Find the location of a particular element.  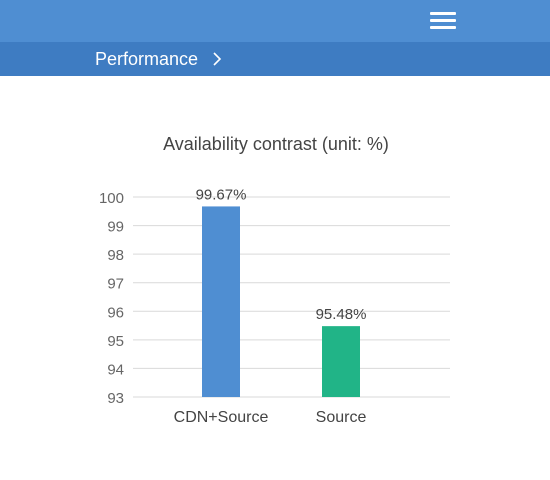

y-axis-ticks: 93 94 95 96 97 98 99 100 is located at coordinates (111, 298).